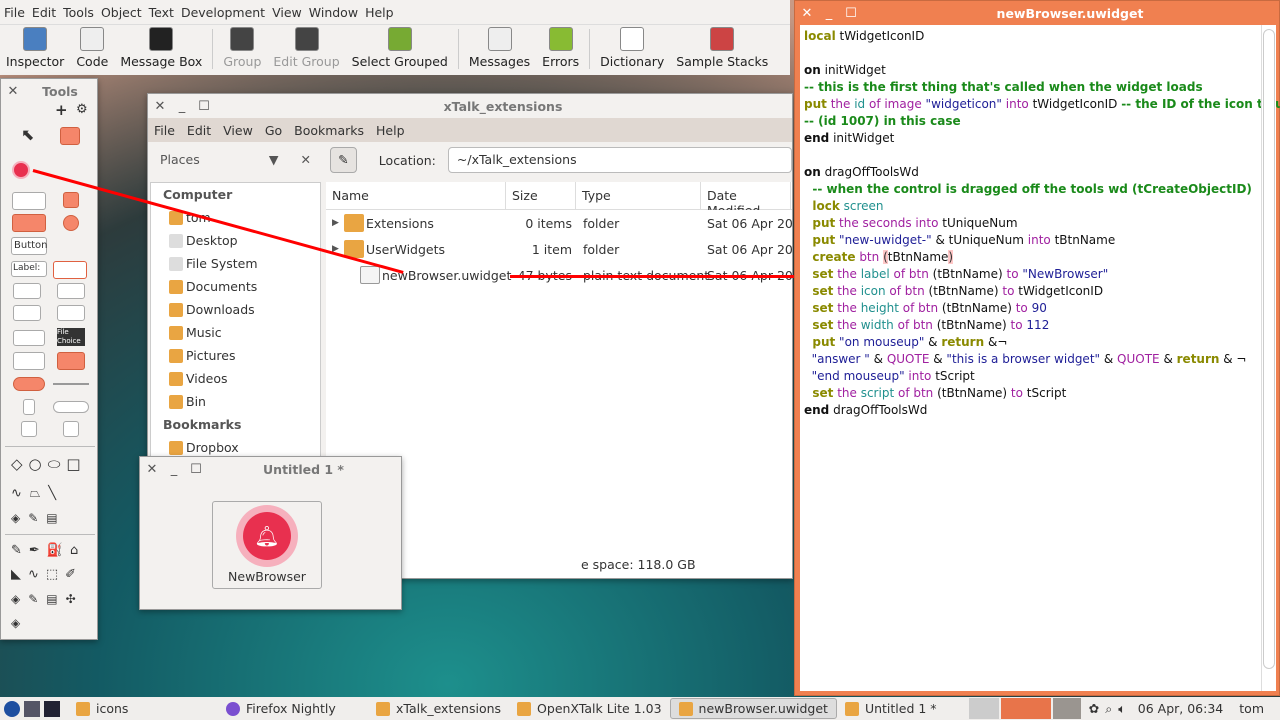 This screenshot has height=720, width=1280. What do you see at coordinates (14, 12) in the screenshot?
I see `menu-file: File` at bounding box center [14, 12].